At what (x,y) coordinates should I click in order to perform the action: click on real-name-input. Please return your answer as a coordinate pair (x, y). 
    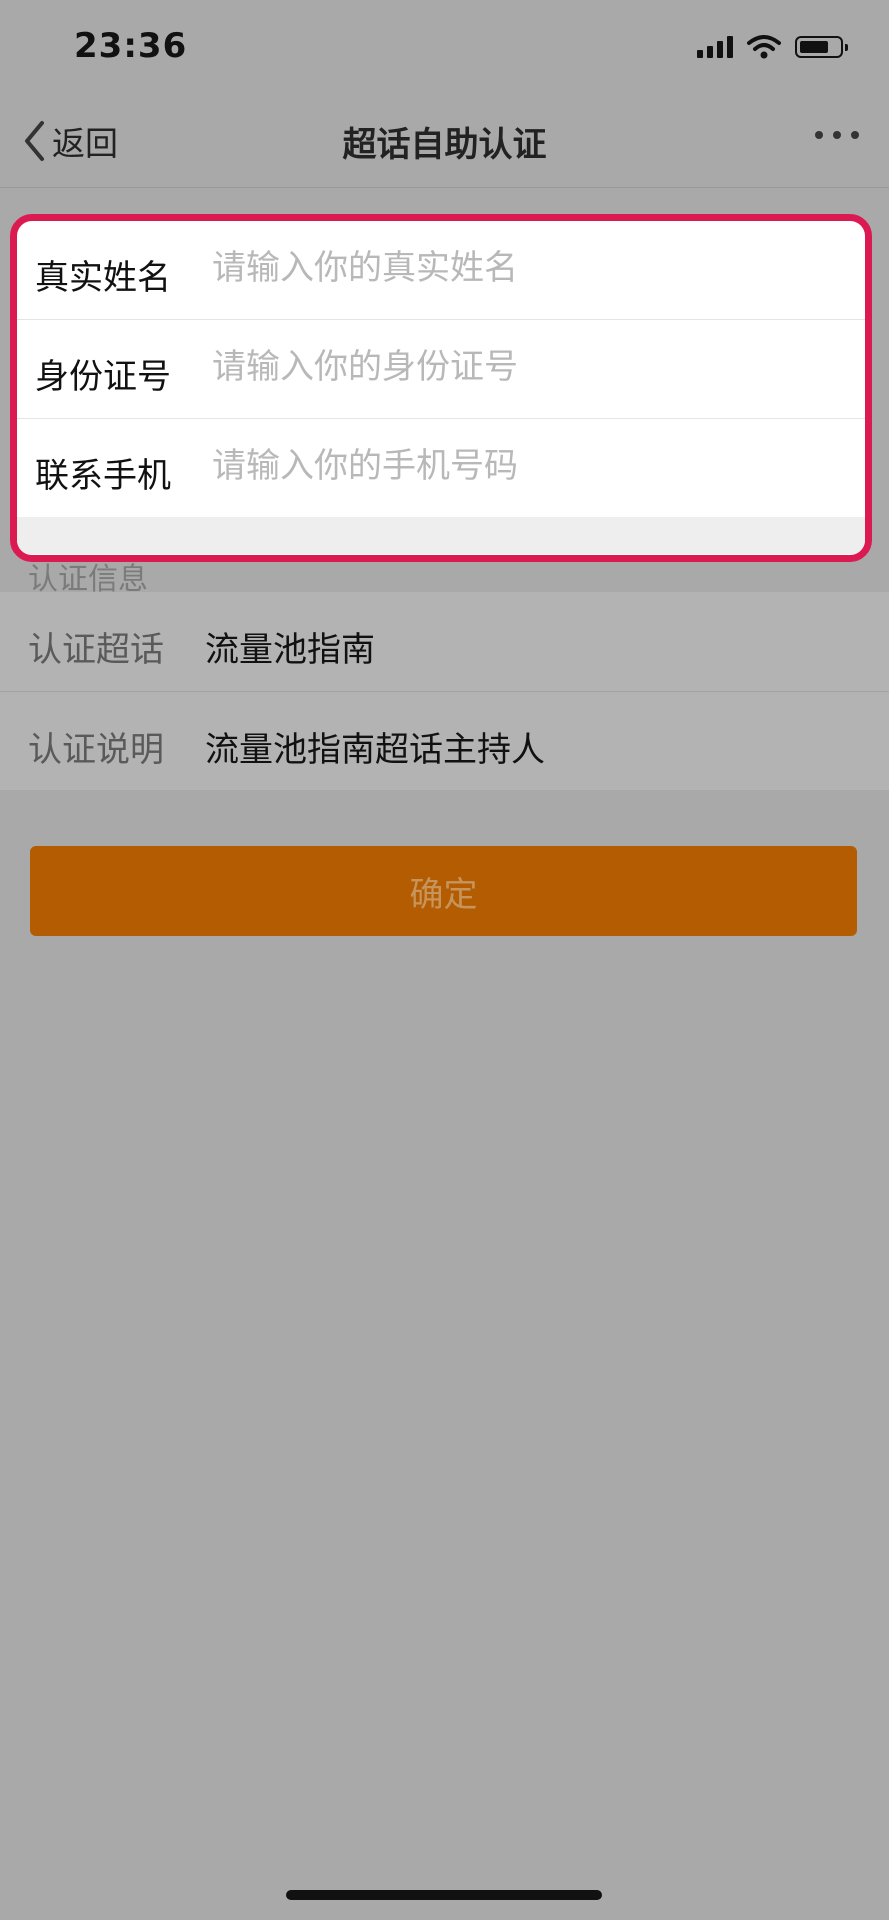
    Looking at the image, I should click on (522, 268).